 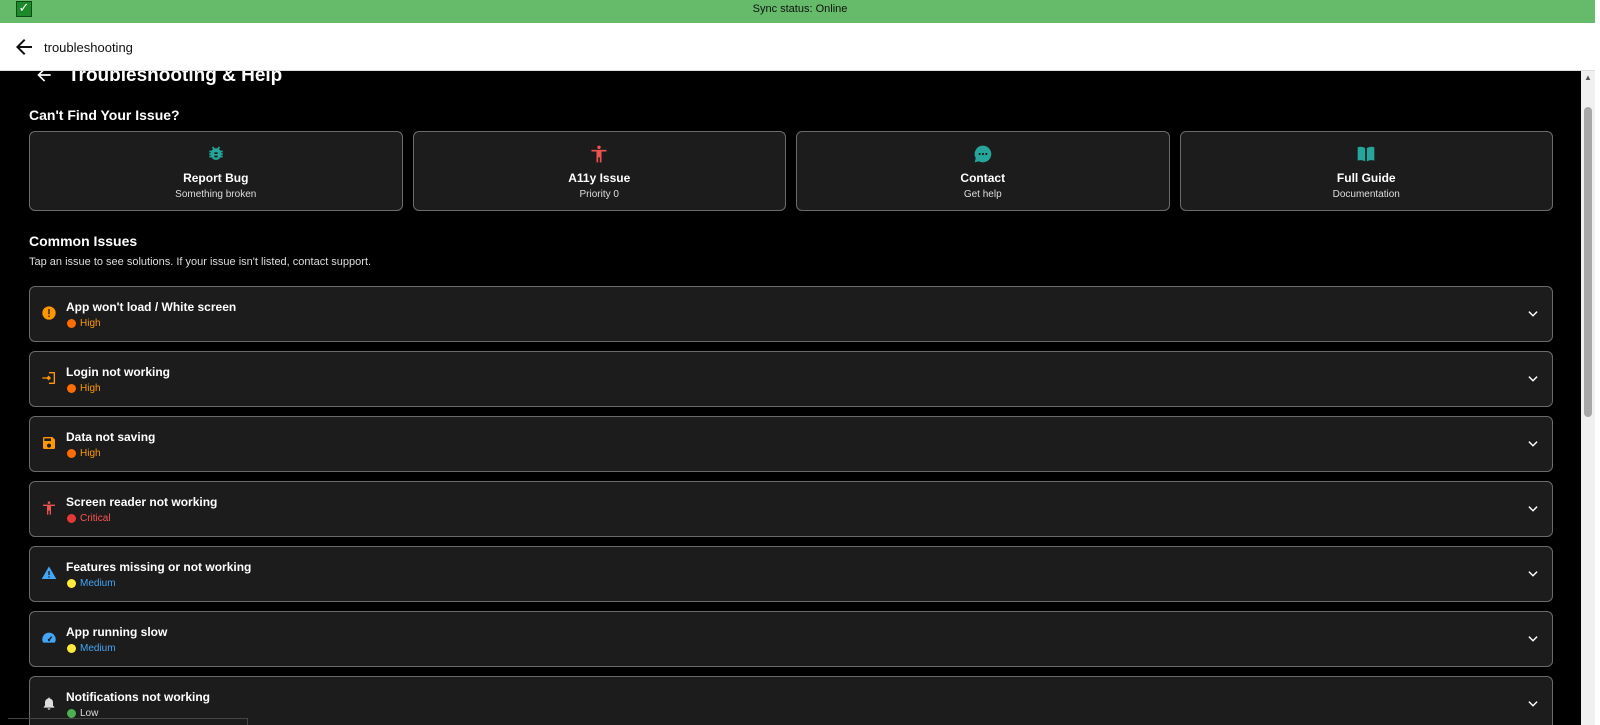 I want to click on a11y-issue-card: A11y Issue Priority 0, so click(x=599, y=171).